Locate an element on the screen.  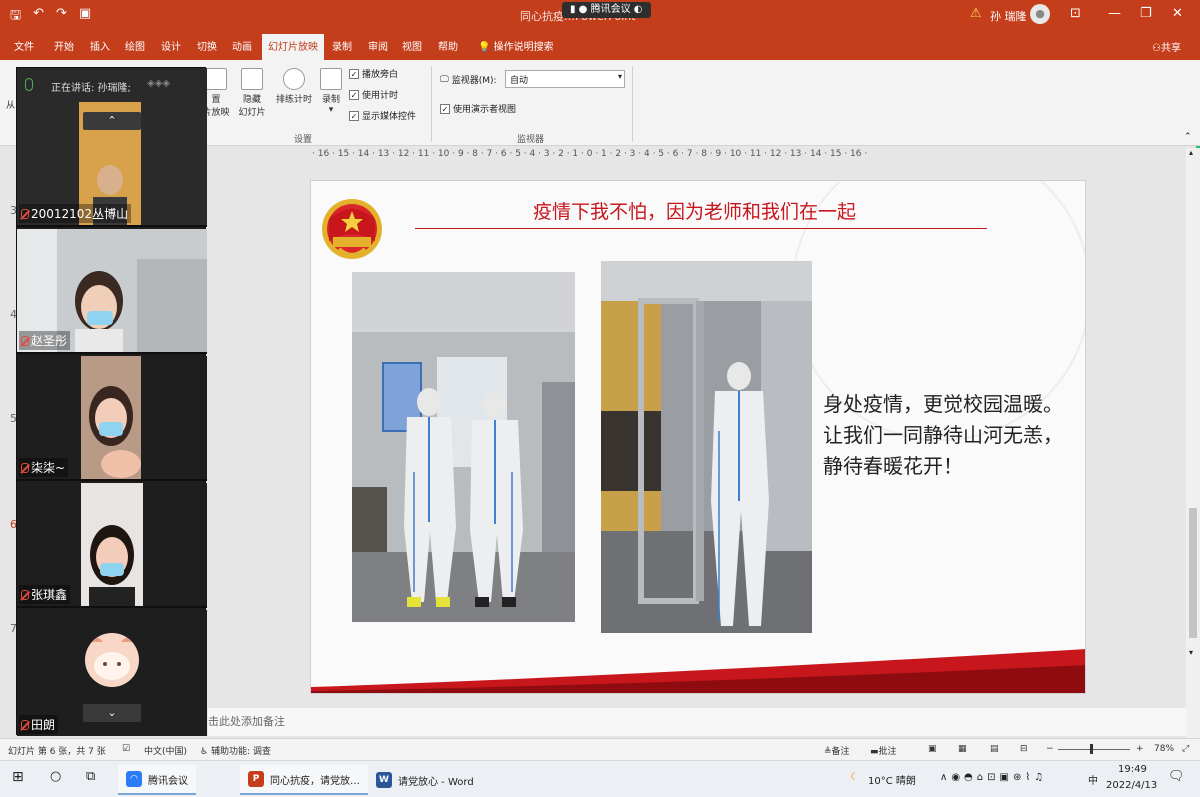
user-avatar-icon: ● is located at coordinates (1040, 14).